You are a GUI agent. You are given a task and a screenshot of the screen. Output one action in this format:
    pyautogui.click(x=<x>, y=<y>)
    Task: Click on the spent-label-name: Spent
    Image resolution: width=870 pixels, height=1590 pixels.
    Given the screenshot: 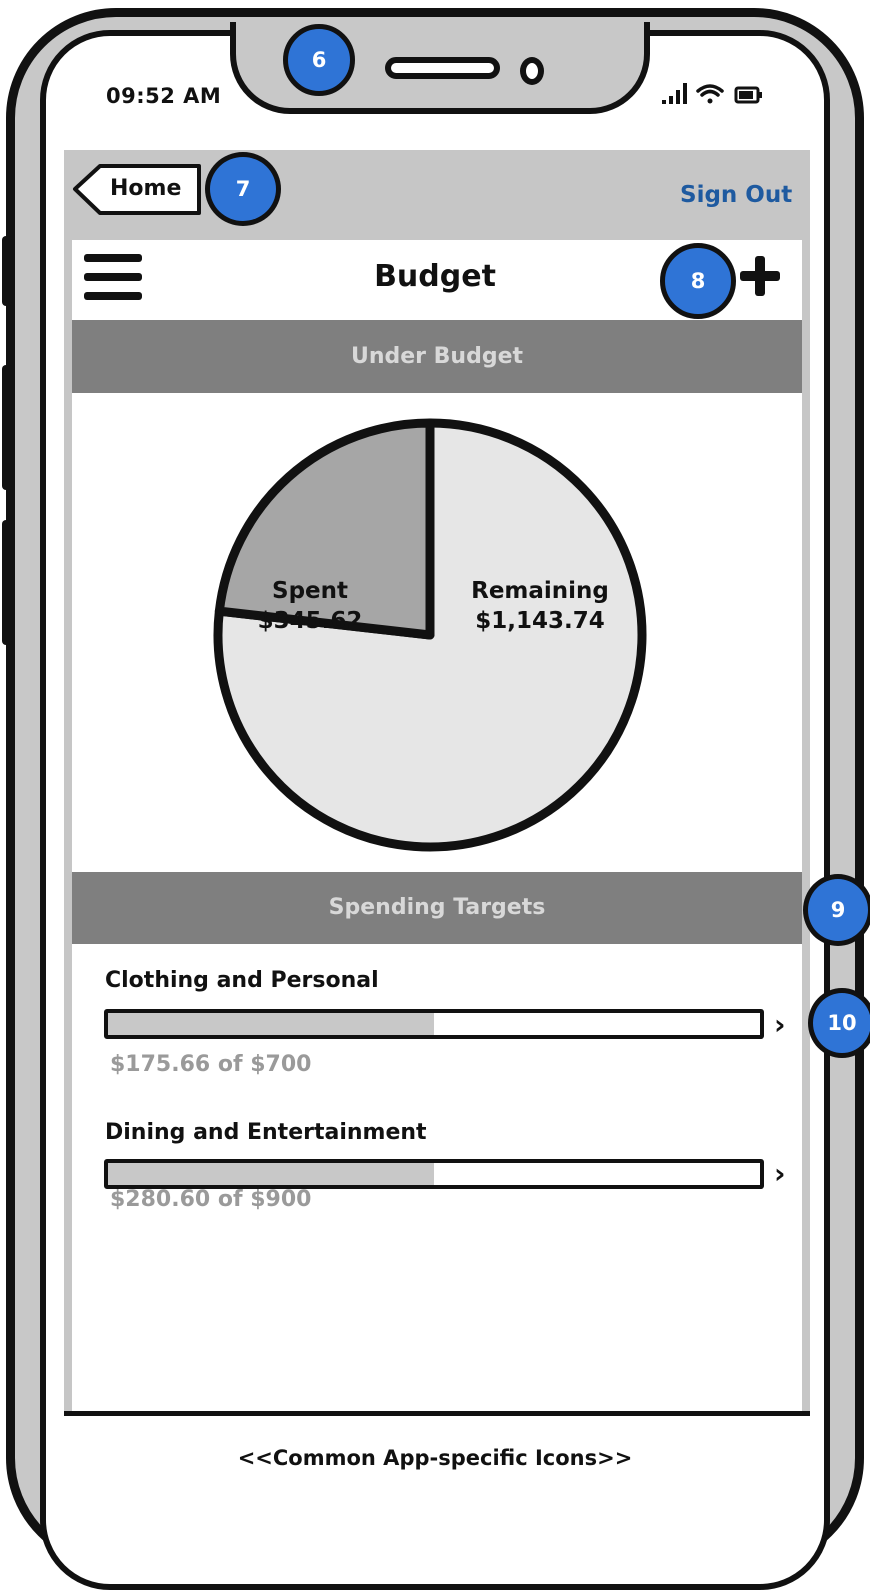 What is the action you would take?
    pyautogui.click(x=310, y=591)
    